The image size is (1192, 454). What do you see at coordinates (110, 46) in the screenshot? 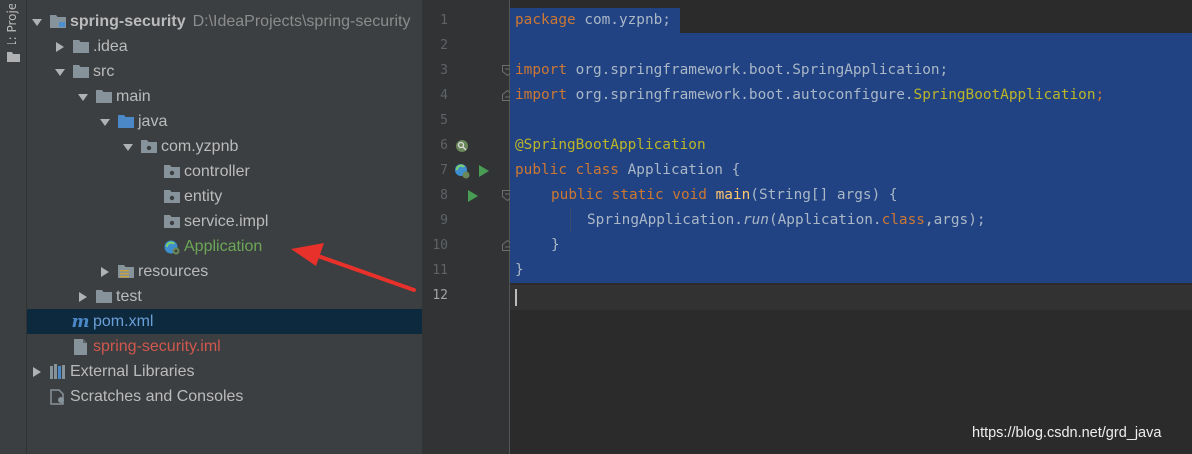
I see `tree-item-label: .idea` at bounding box center [110, 46].